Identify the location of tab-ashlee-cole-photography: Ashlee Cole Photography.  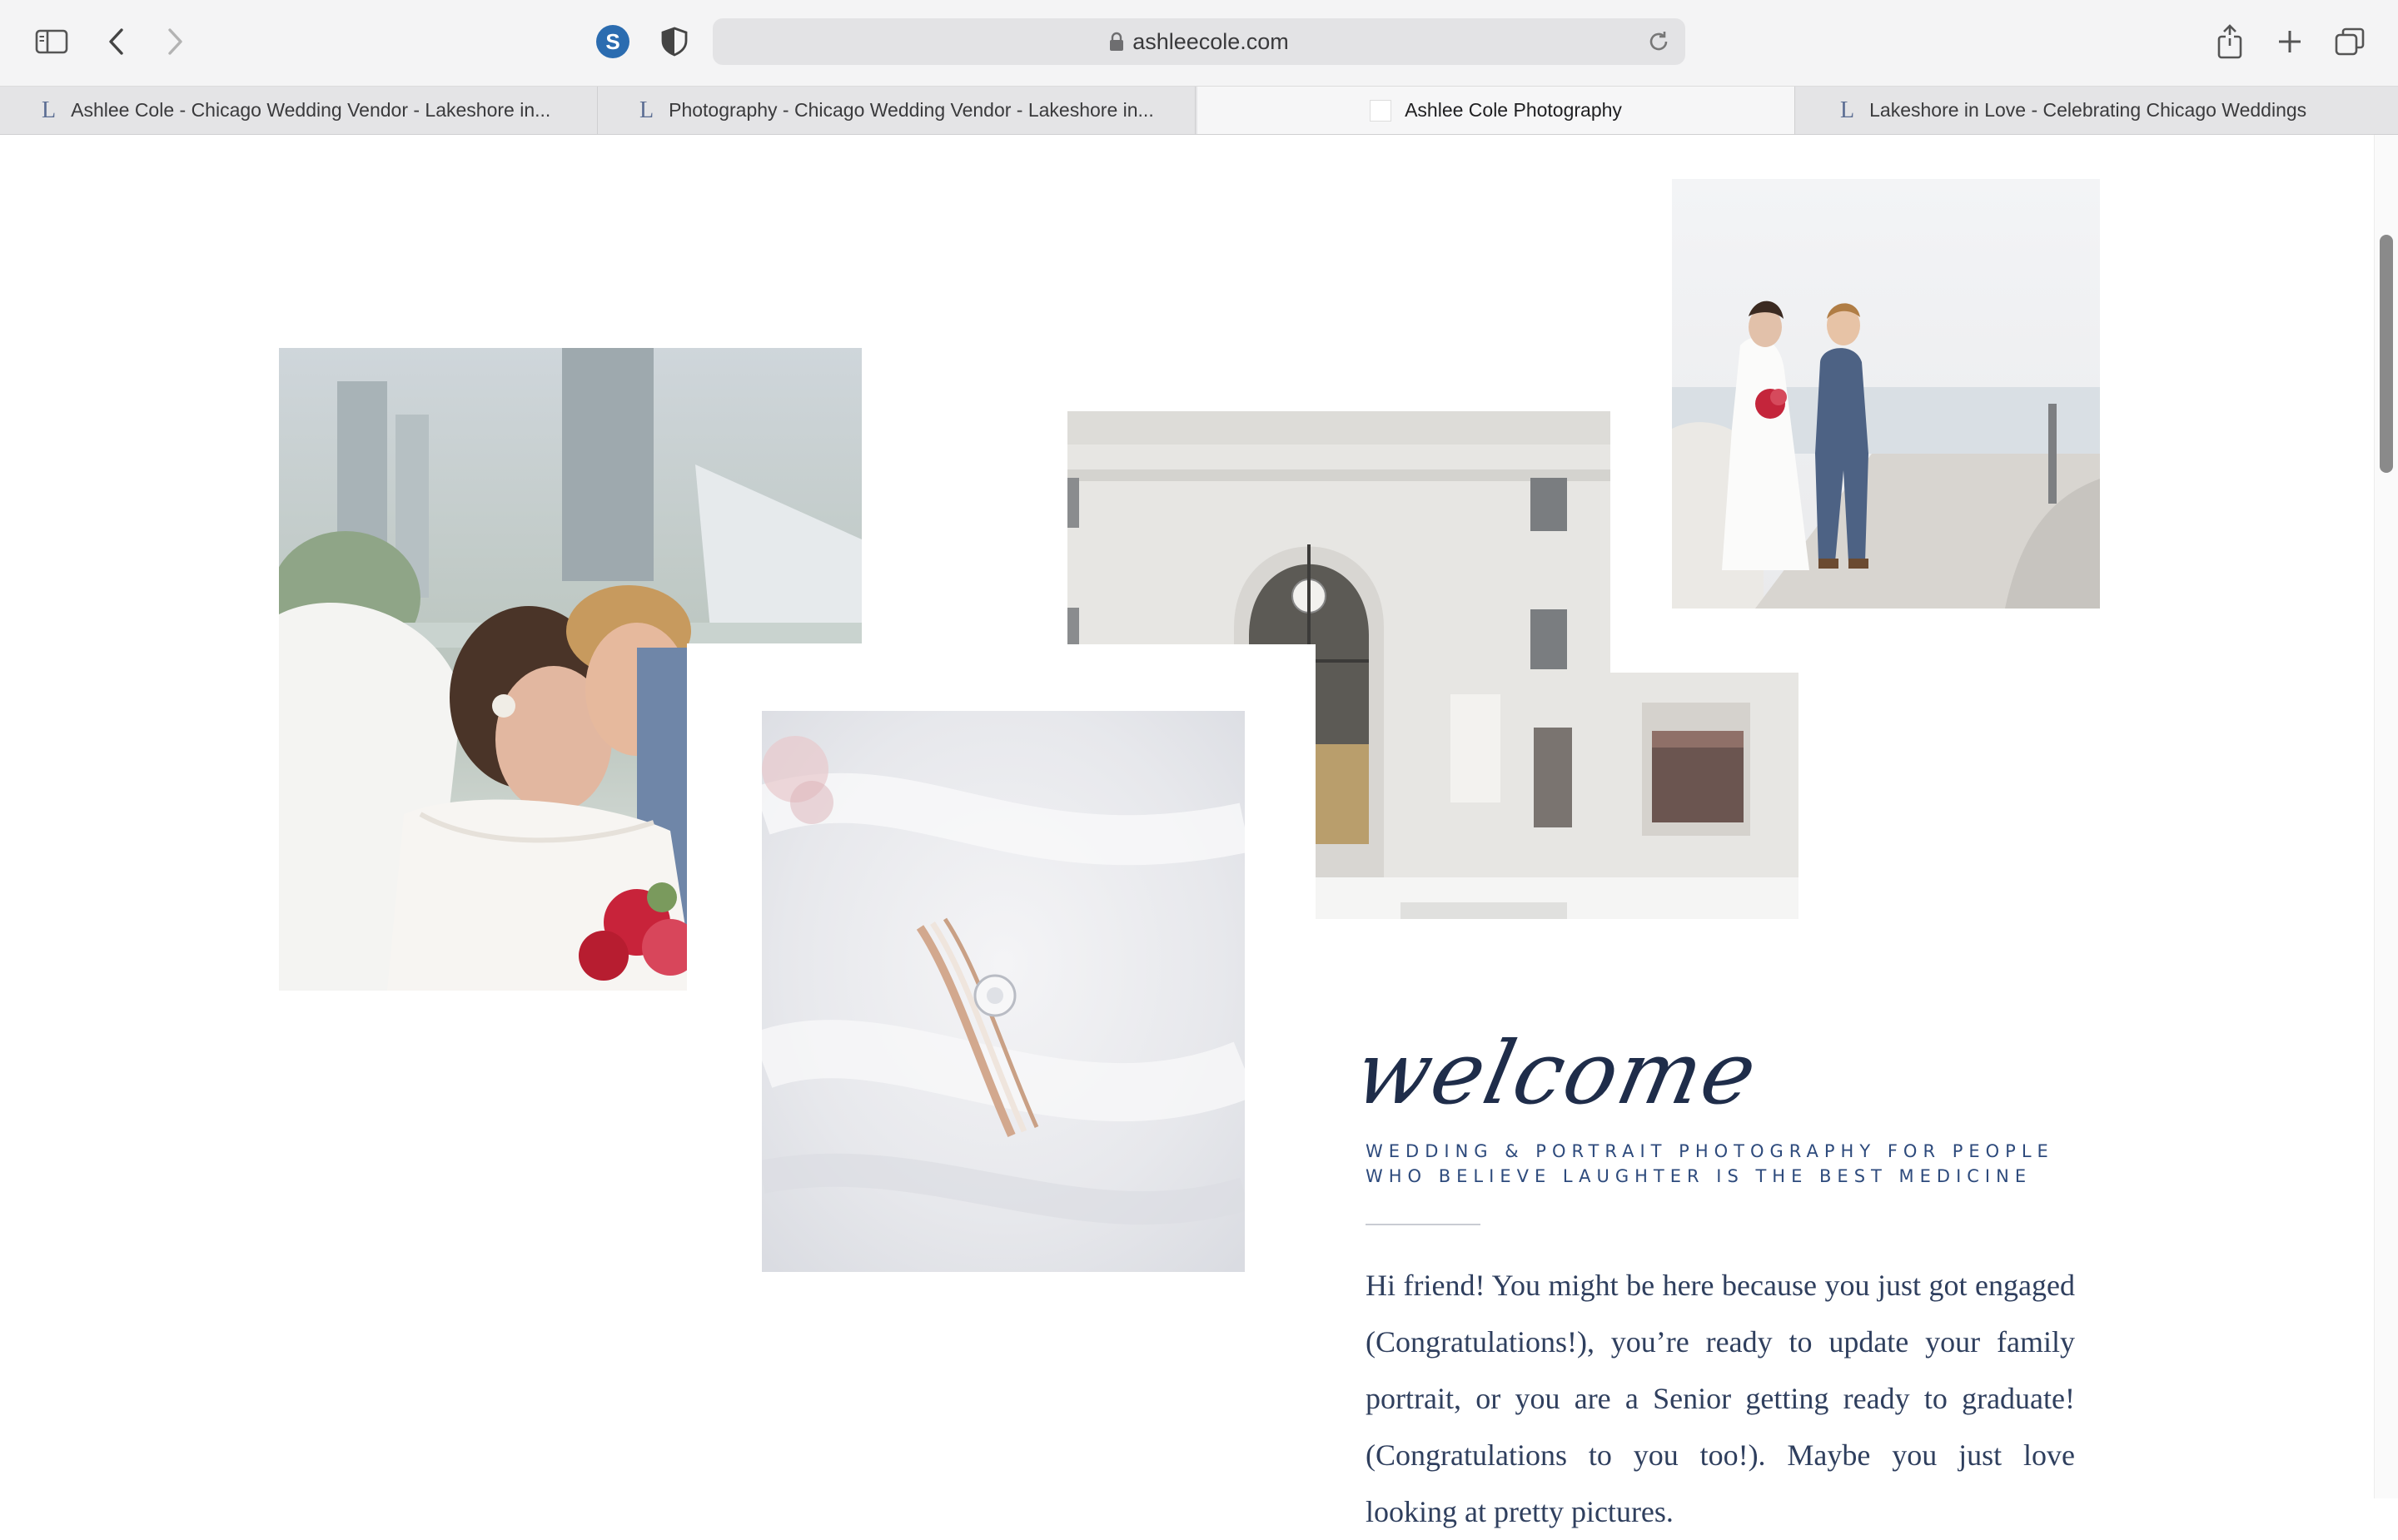
(1496, 110).